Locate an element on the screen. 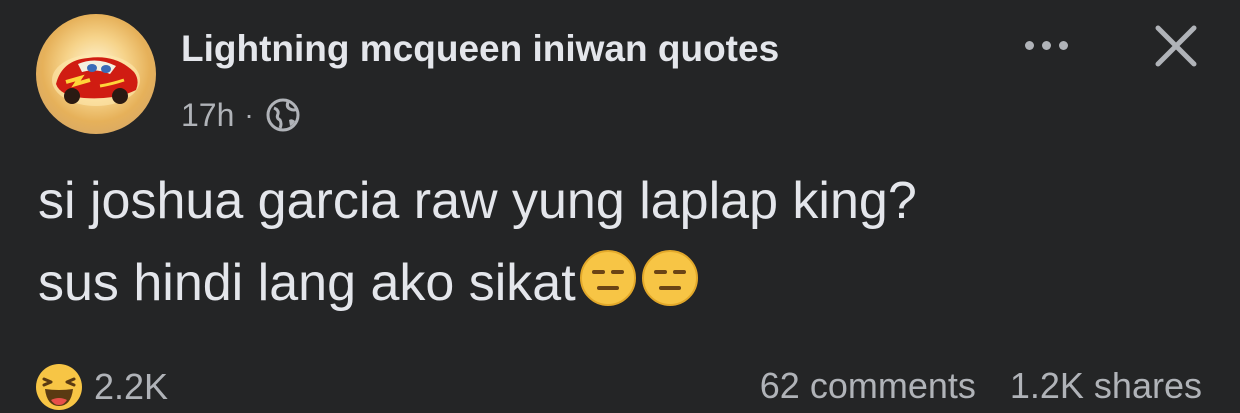 This screenshot has height=413, width=1240. page-name: Lightning mcqueen iniwan quotes is located at coordinates (480, 49).